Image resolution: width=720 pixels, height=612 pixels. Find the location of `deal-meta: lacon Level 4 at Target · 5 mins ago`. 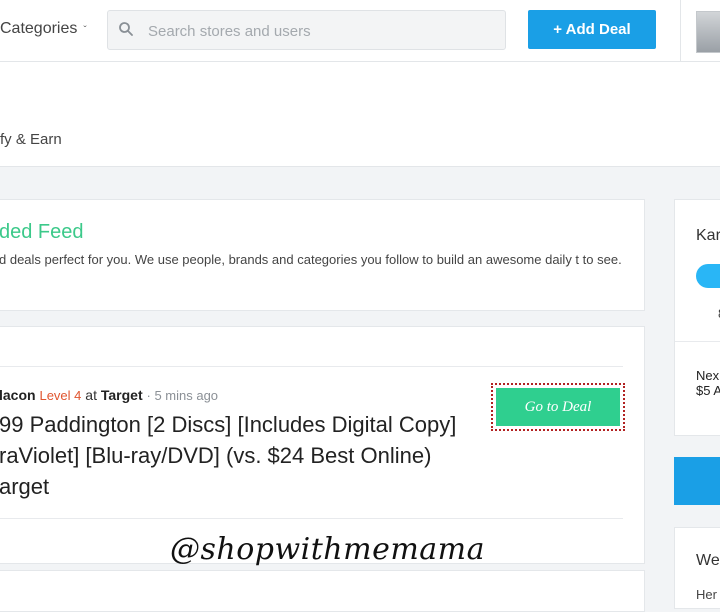

deal-meta: lacon Level 4 at Target · 5 mins ago is located at coordinates (109, 395).